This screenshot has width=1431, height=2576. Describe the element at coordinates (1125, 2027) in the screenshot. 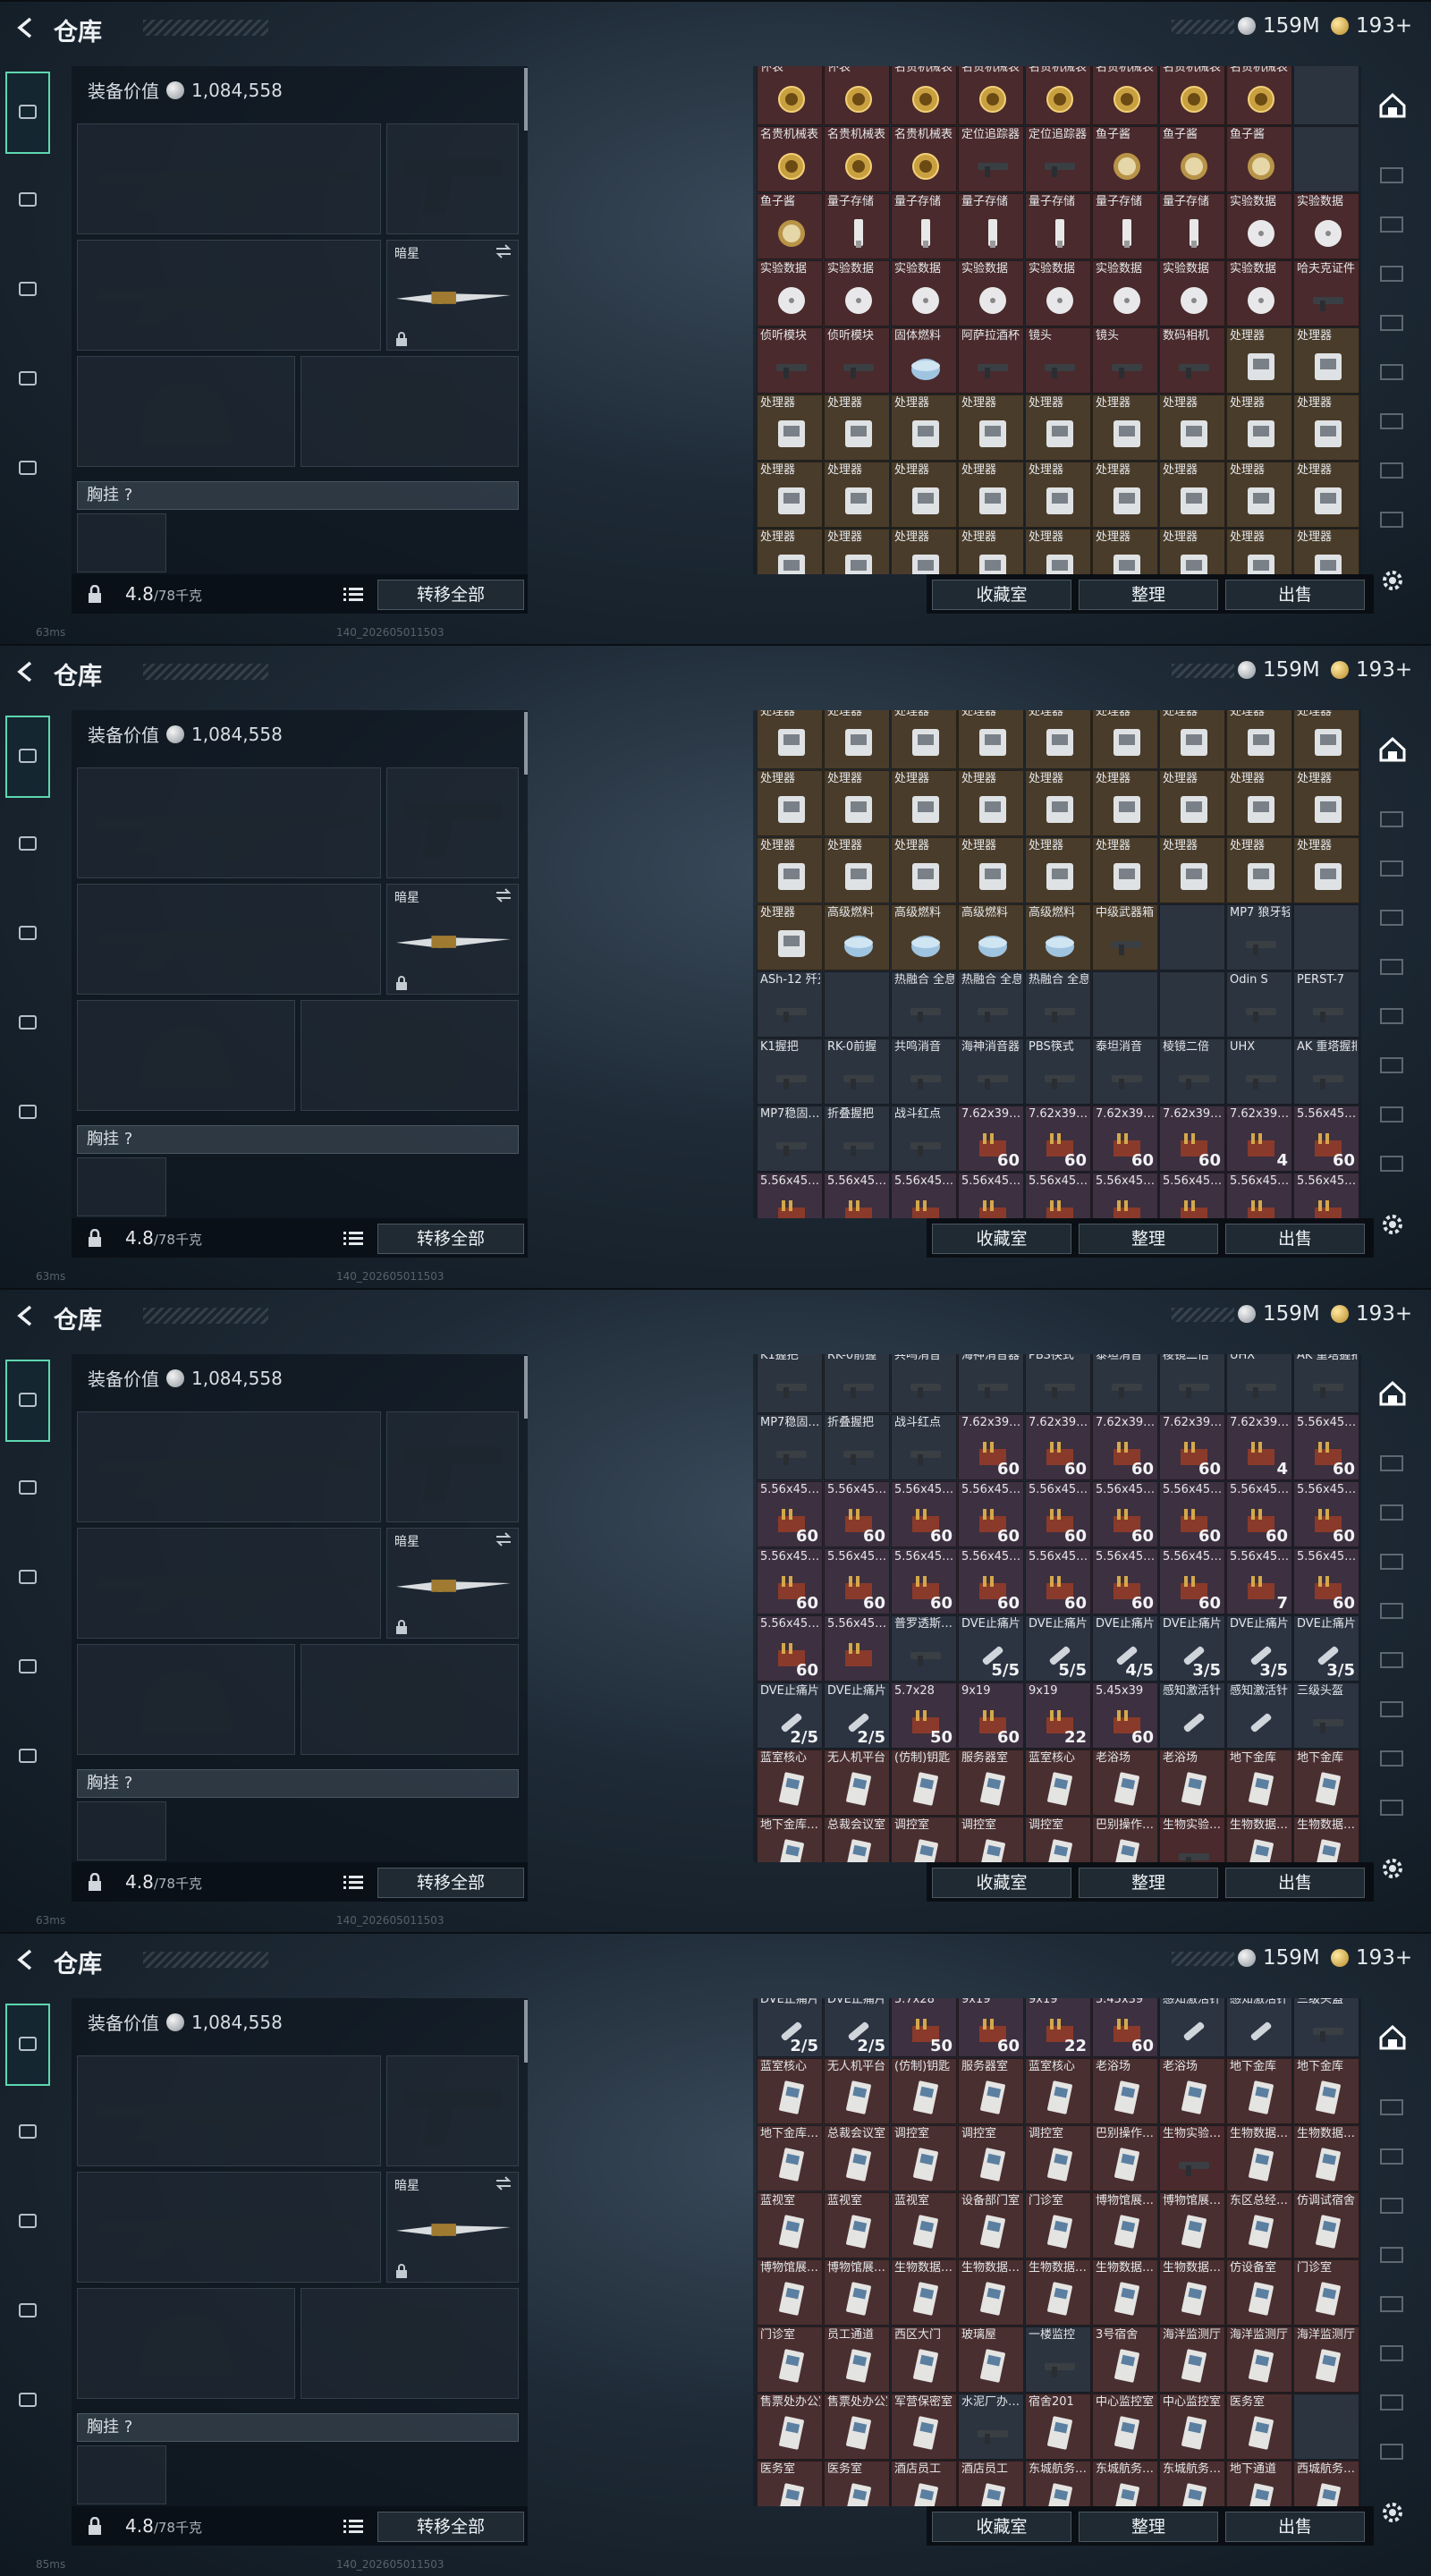

I see `stash-item: 5.45x39 60` at that location.